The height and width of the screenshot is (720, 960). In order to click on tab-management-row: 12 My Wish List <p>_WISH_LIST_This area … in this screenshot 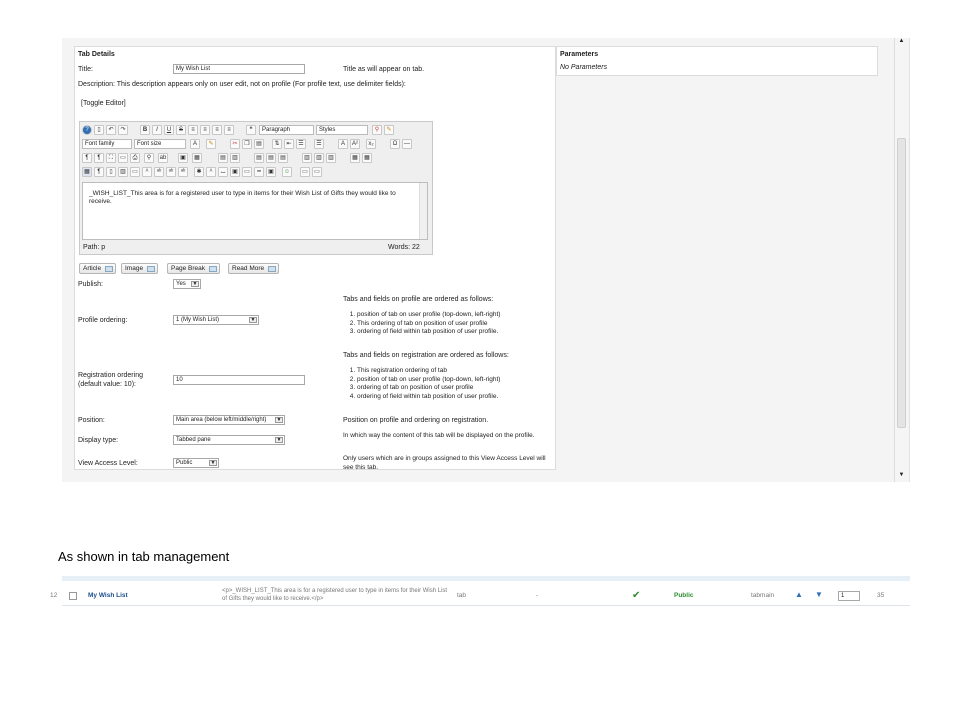, I will do `click(480, 591)`.